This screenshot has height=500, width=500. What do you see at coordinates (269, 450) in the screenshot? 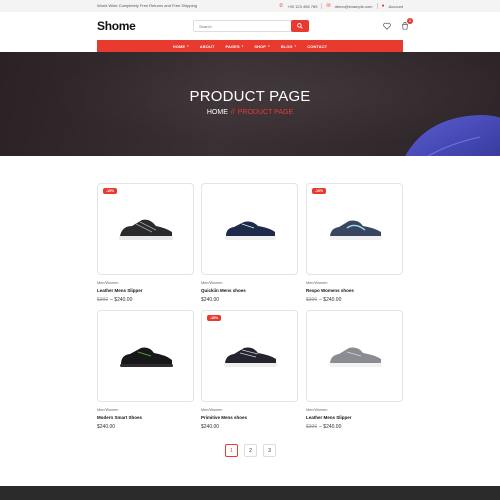
I see `page-button: 3` at bounding box center [269, 450].